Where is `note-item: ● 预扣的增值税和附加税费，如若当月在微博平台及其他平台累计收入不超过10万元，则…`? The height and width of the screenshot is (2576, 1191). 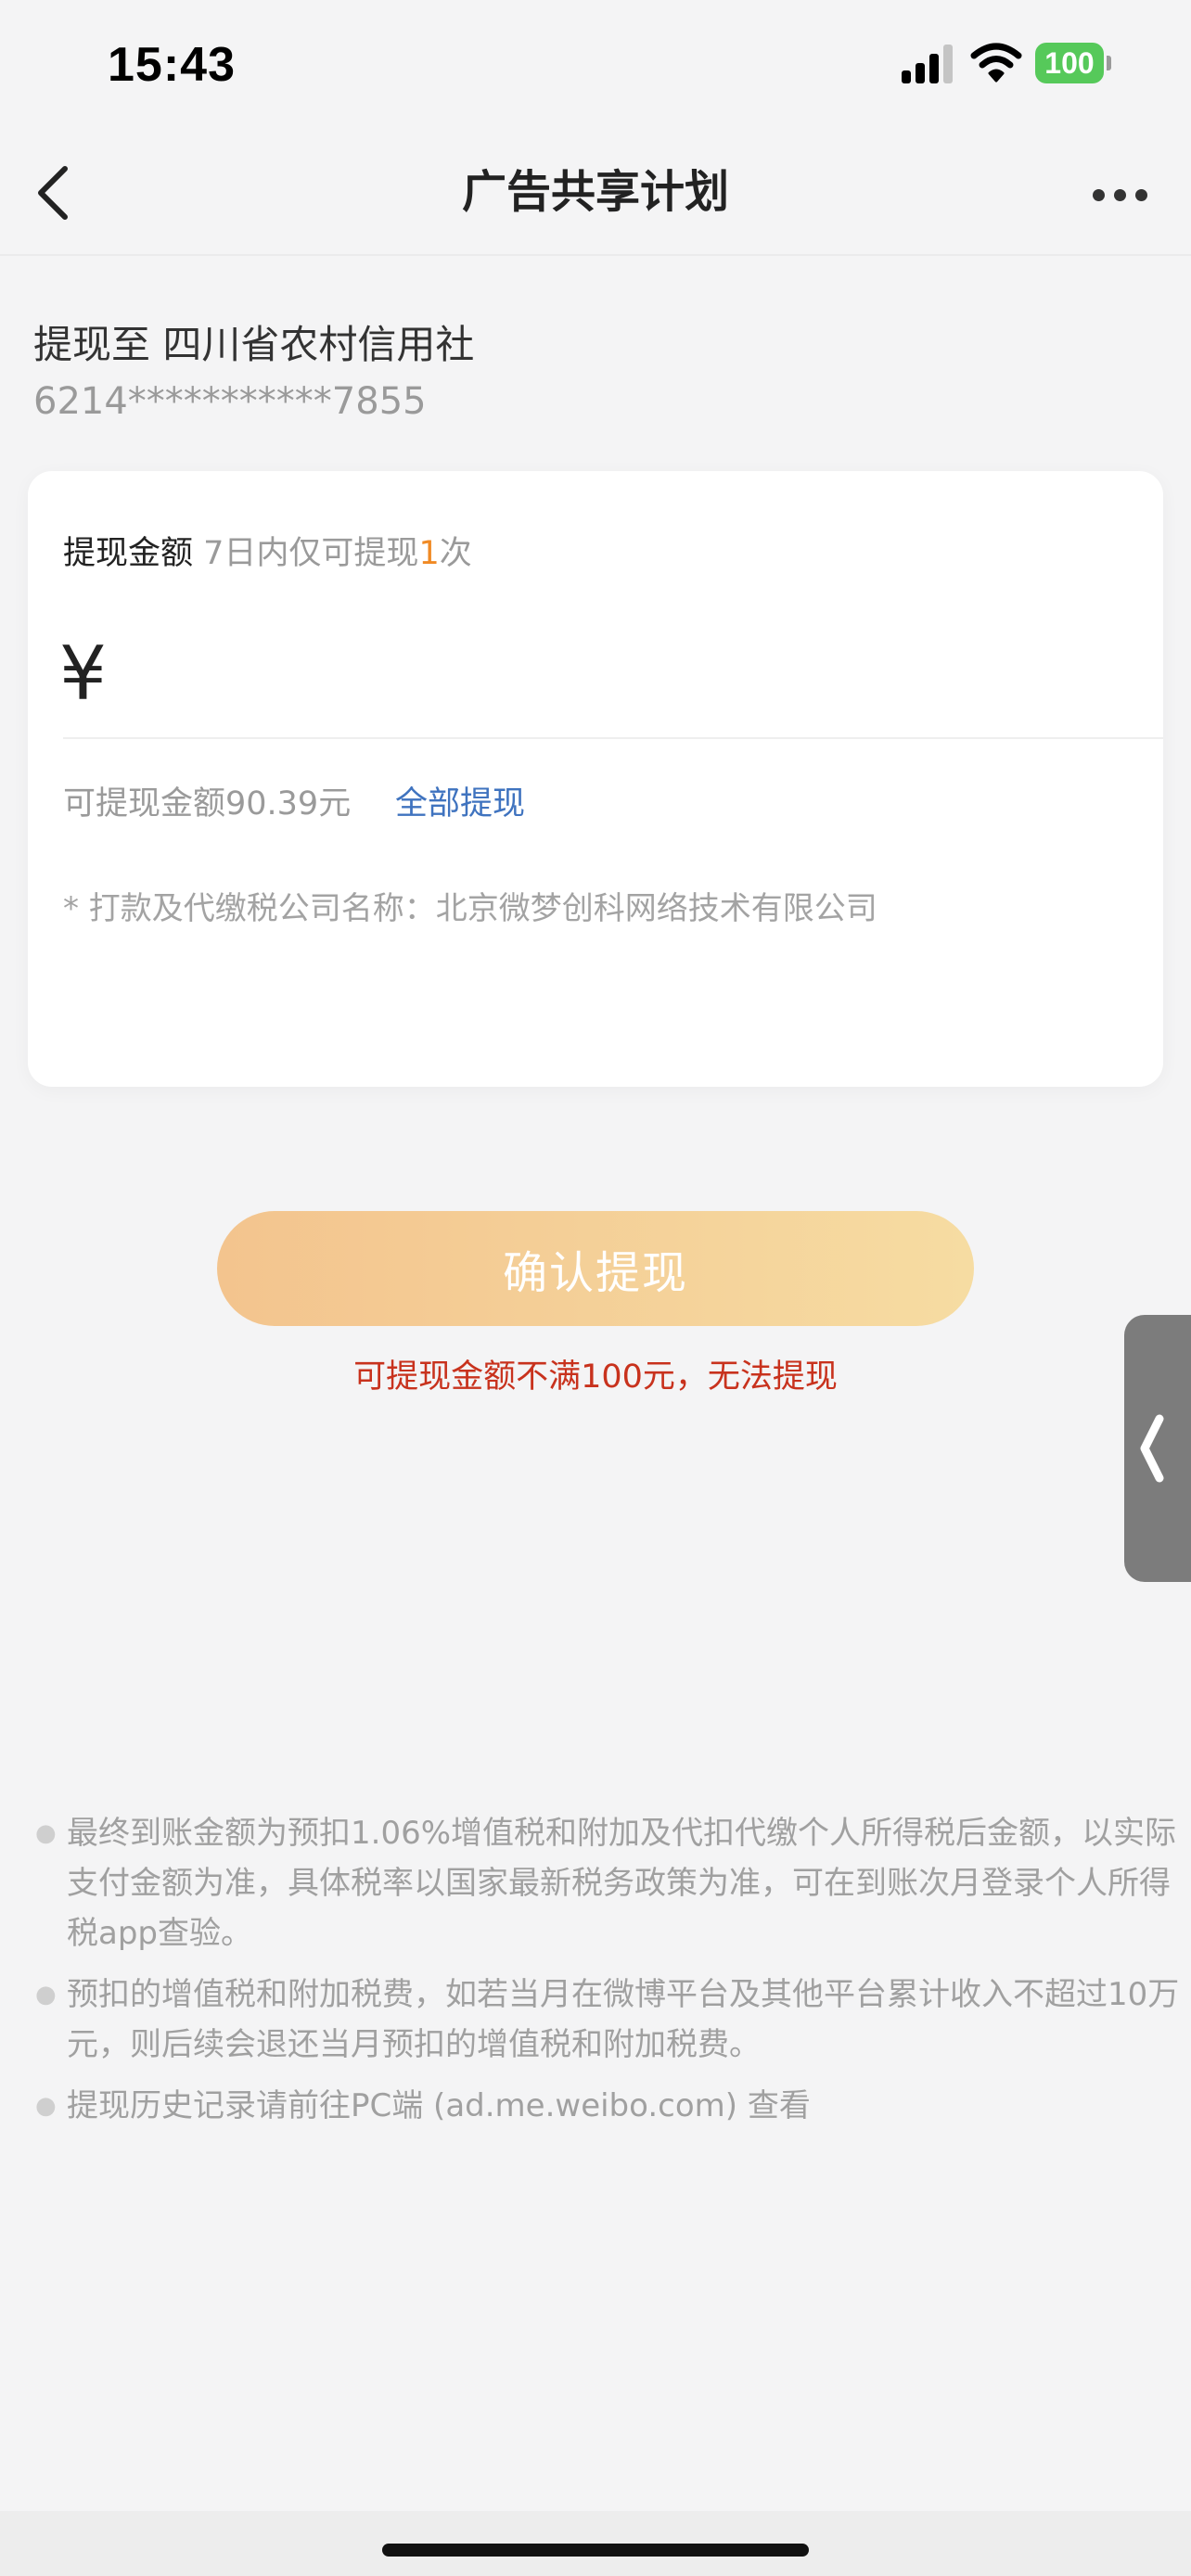 note-item: ● 预扣的增值税和附加税费，如若当月在微博平台及其他平台累计收入不超过10万元，则… is located at coordinates (610, 2020).